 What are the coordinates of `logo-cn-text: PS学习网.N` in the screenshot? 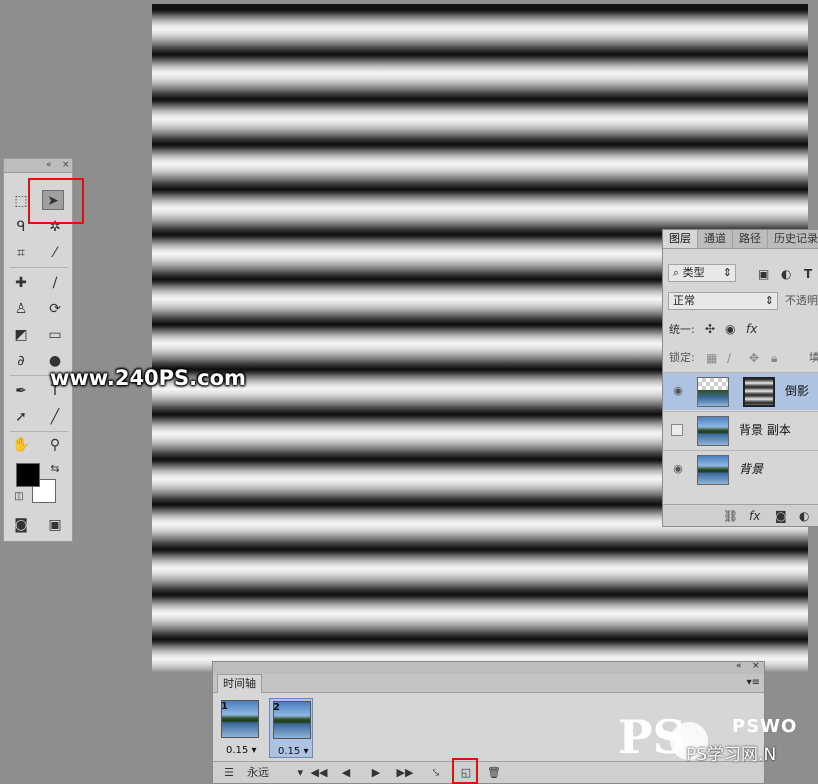 It's located at (731, 755).